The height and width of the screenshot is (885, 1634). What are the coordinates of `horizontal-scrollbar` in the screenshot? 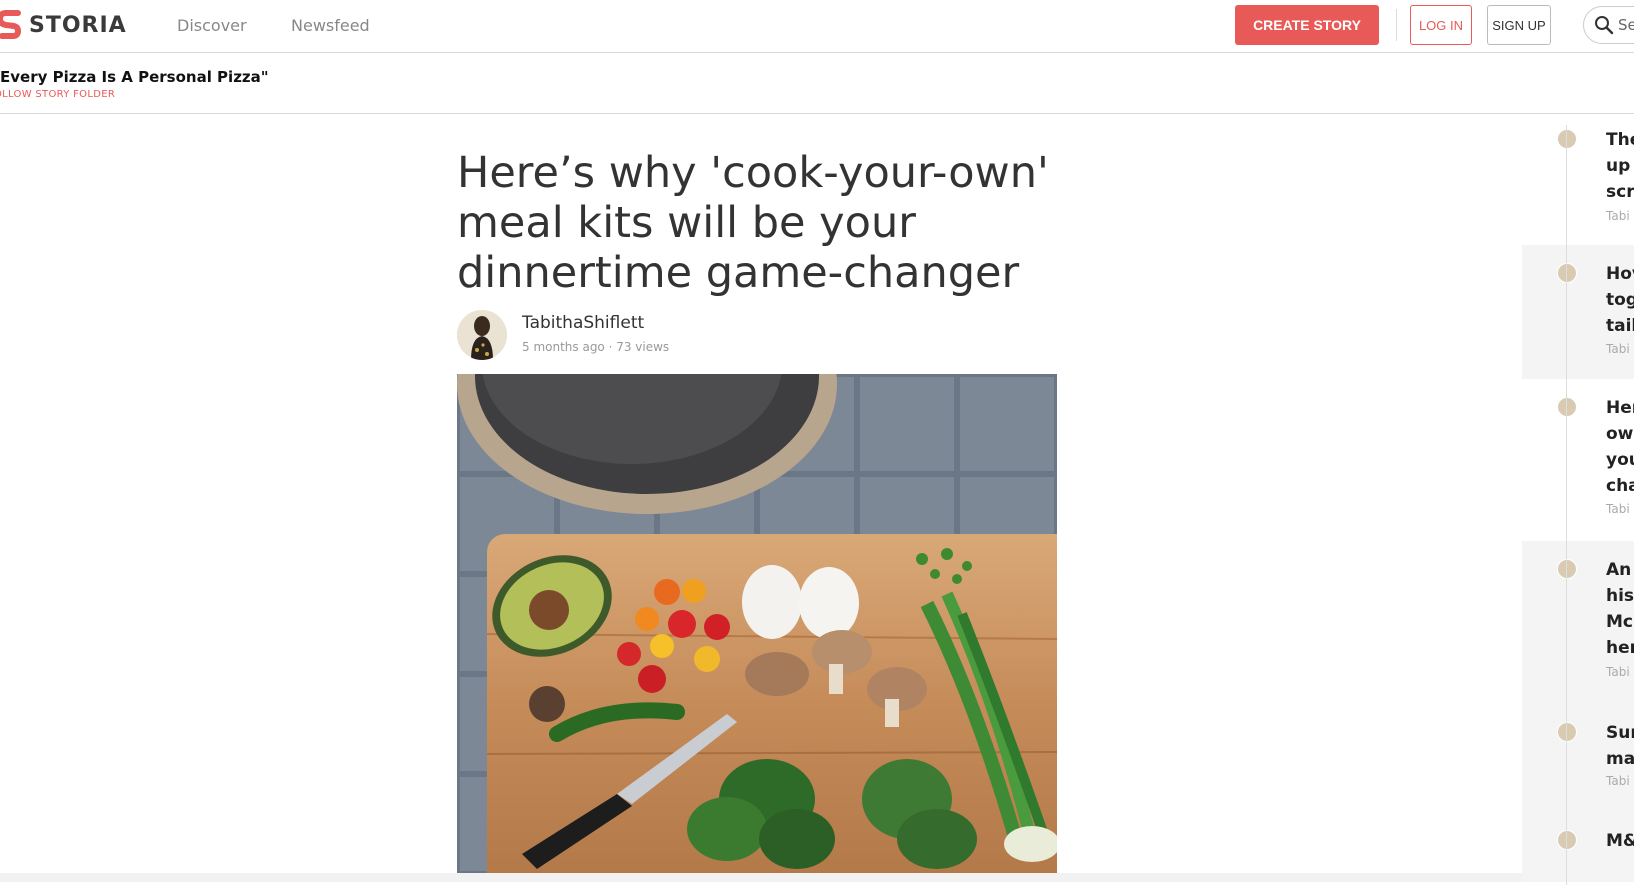 It's located at (761, 877).